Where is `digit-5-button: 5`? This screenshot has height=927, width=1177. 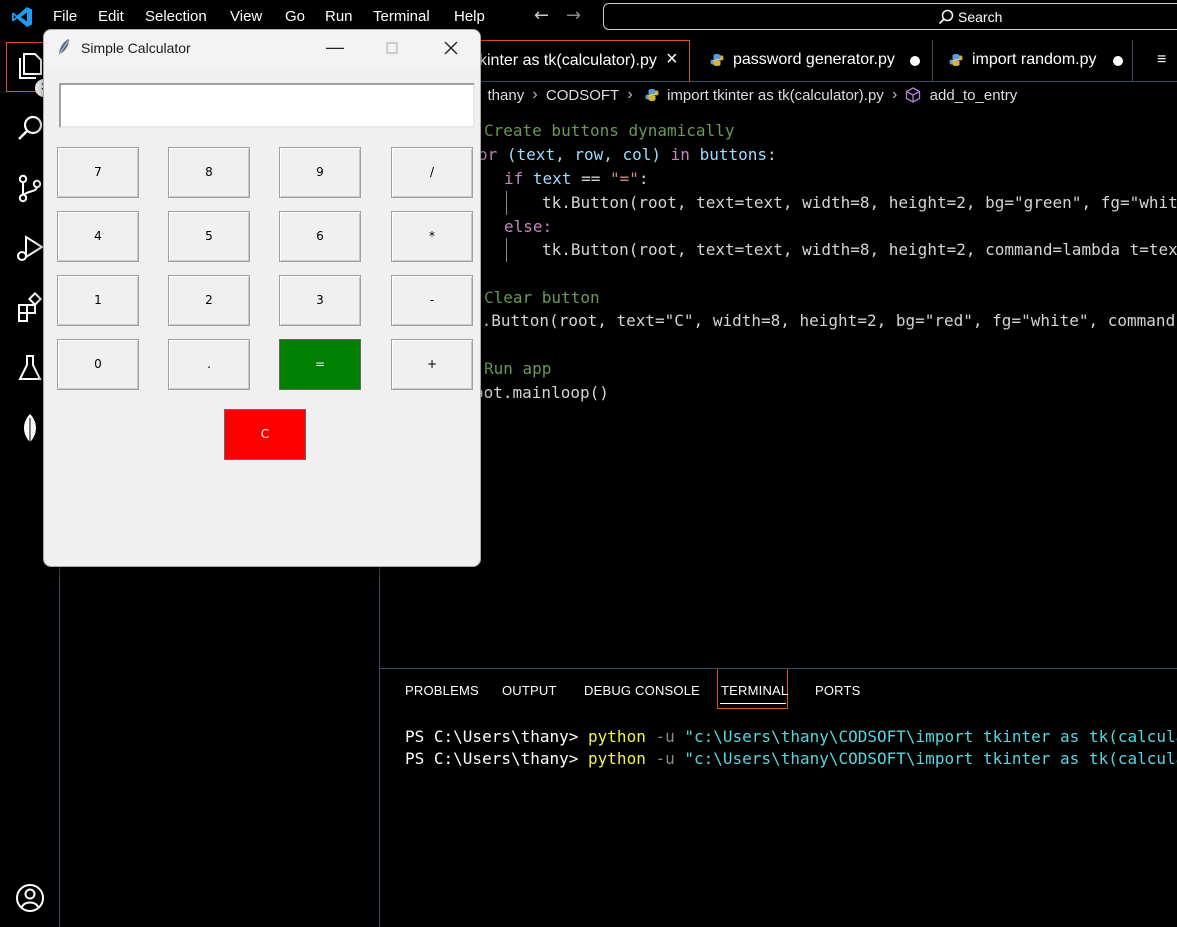
digit-5-button: 5 is located at coordinates (209, 236).